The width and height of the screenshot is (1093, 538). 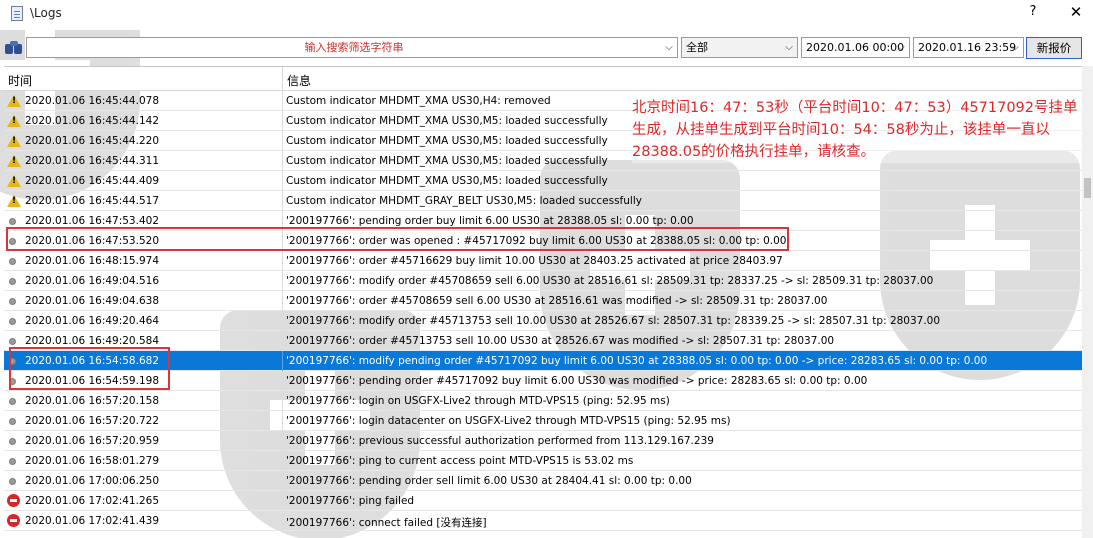 What do you see at coordinates (92, 501) in the screenshot?
I see `log-time: 2020.01.06 17:02:41.265` at bounding box center [92, 501].